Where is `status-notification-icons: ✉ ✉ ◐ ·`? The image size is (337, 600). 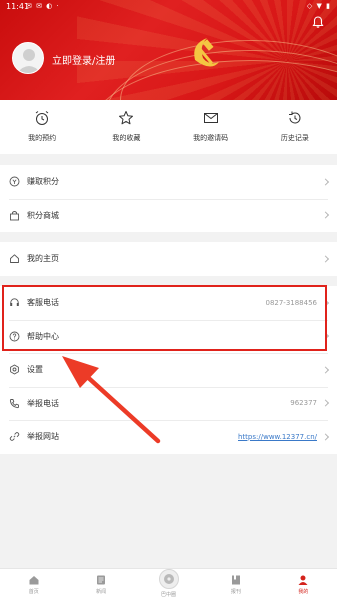
status-notification-icons: ✉ ✉ ◐ · is located at coordinates (43, 6).